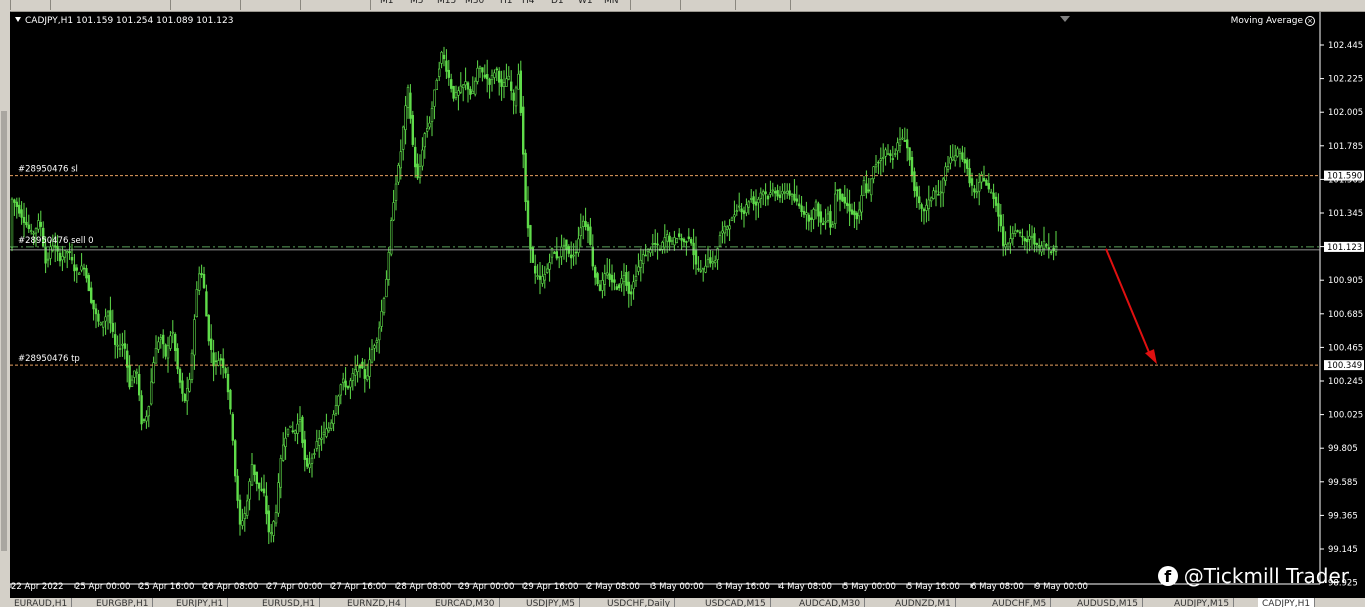 This screenshot has width=1365, height=607. What do you see at coordinates (1310, 21) in the screenshot?
I see `close-icon: ×` at bounding box center [1310, 21].